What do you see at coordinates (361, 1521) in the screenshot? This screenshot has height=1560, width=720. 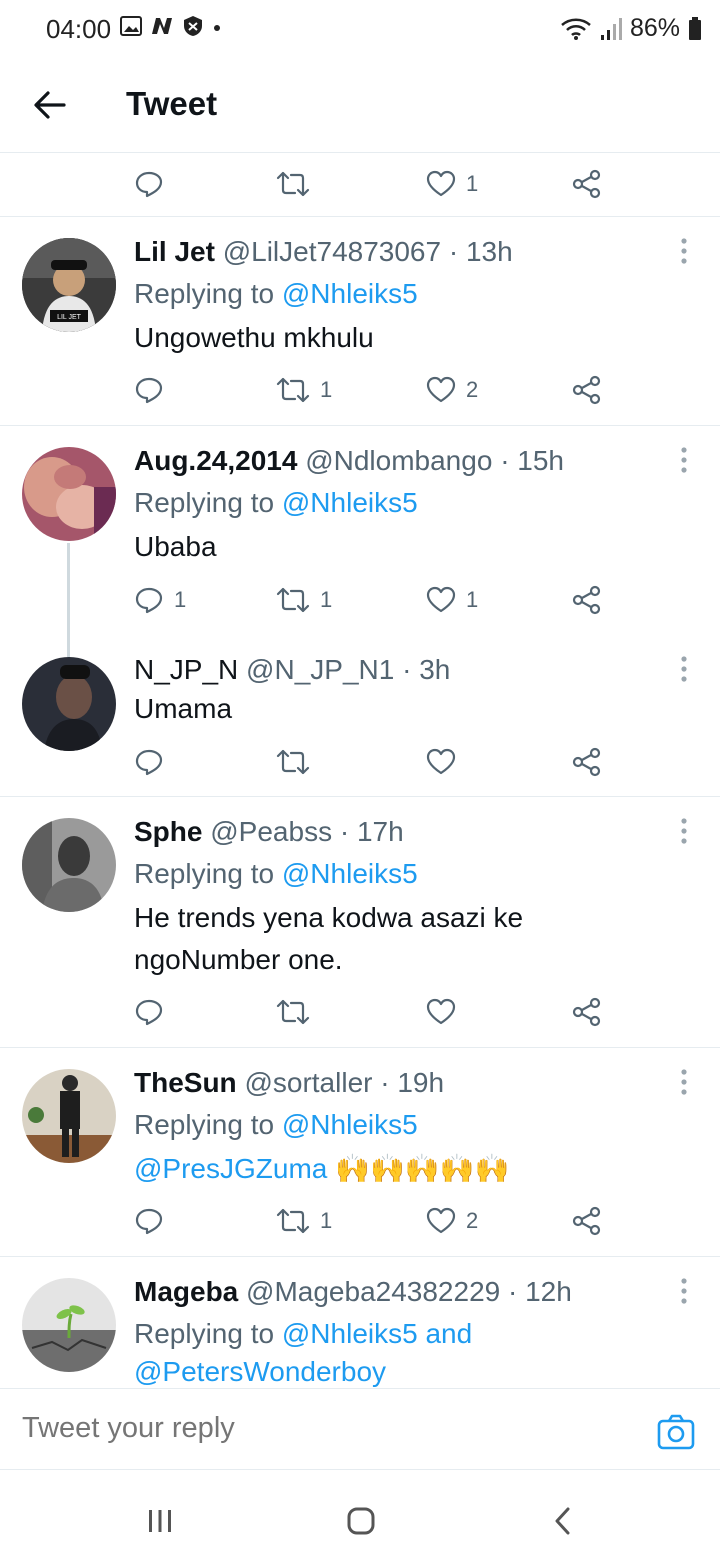 I see `home-icon` at bounding box center [361, 1521].